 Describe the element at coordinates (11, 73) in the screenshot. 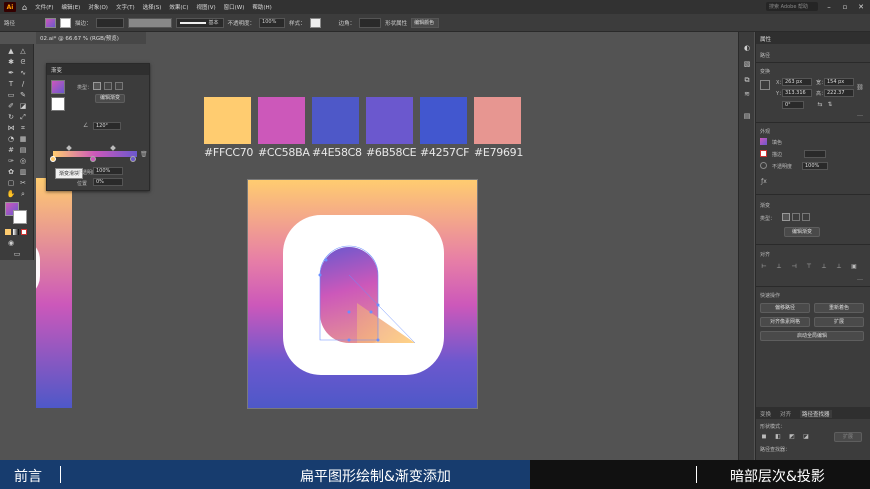

I see `pen-tool-icon: ✒` at that location.